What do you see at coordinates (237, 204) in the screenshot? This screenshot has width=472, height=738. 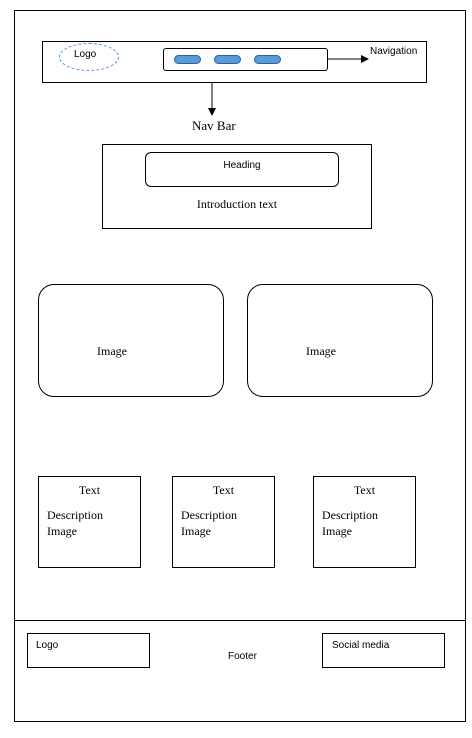 I see `introduction-text: Introduction text` at bounding box center [237, 204].